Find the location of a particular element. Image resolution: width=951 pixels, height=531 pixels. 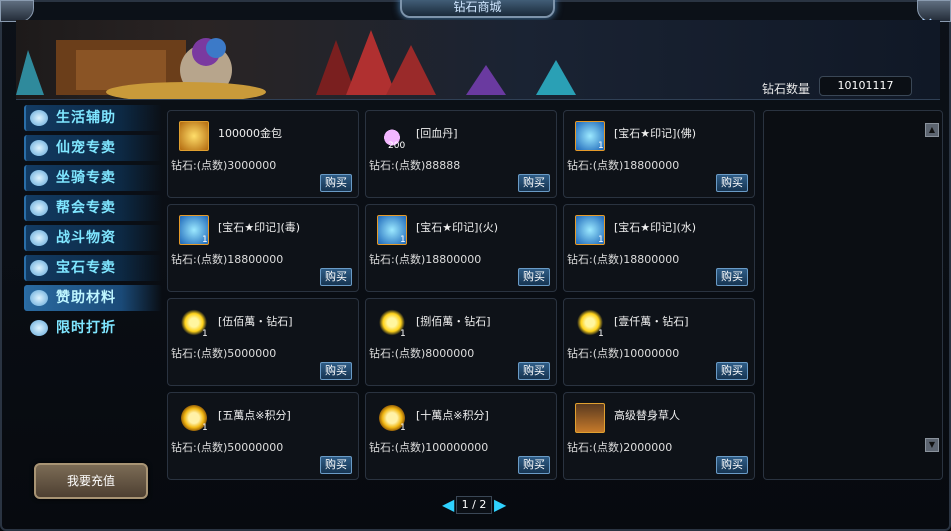

item-card: 100000金包 钻石:(点数)3000000 购买 is located at coordinates (263, 154).